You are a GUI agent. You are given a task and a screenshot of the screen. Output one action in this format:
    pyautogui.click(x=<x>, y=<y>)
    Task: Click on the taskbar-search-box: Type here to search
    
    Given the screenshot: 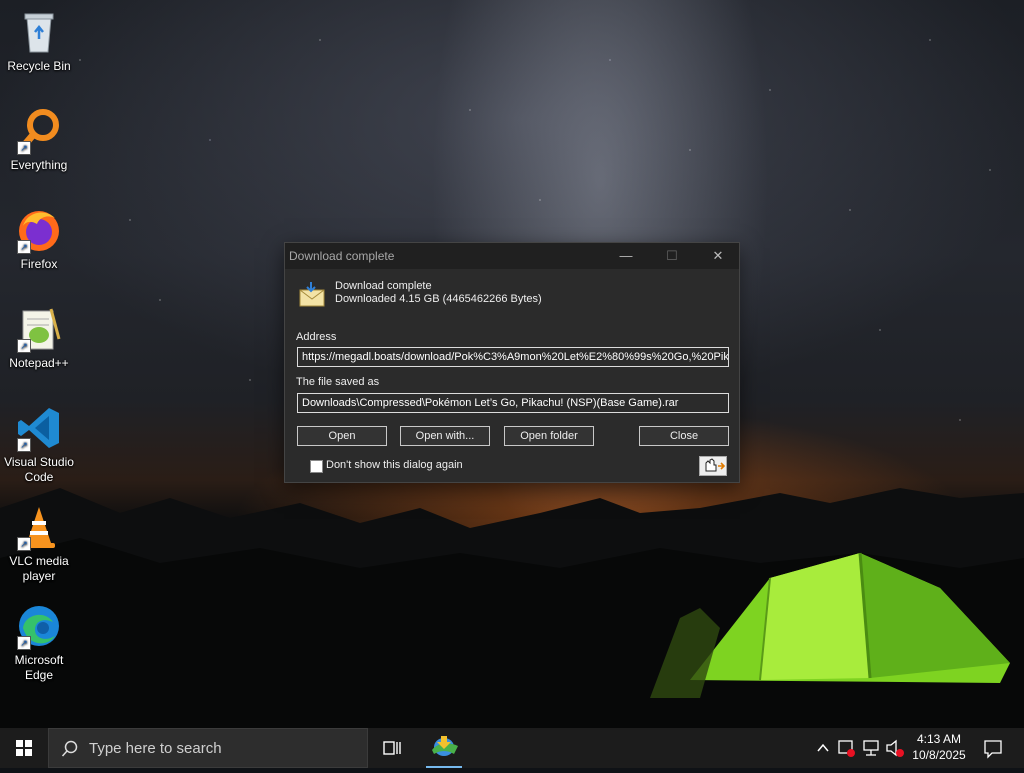 What is the action you would take?
    pyautogui.click(x=208, y=748)
    